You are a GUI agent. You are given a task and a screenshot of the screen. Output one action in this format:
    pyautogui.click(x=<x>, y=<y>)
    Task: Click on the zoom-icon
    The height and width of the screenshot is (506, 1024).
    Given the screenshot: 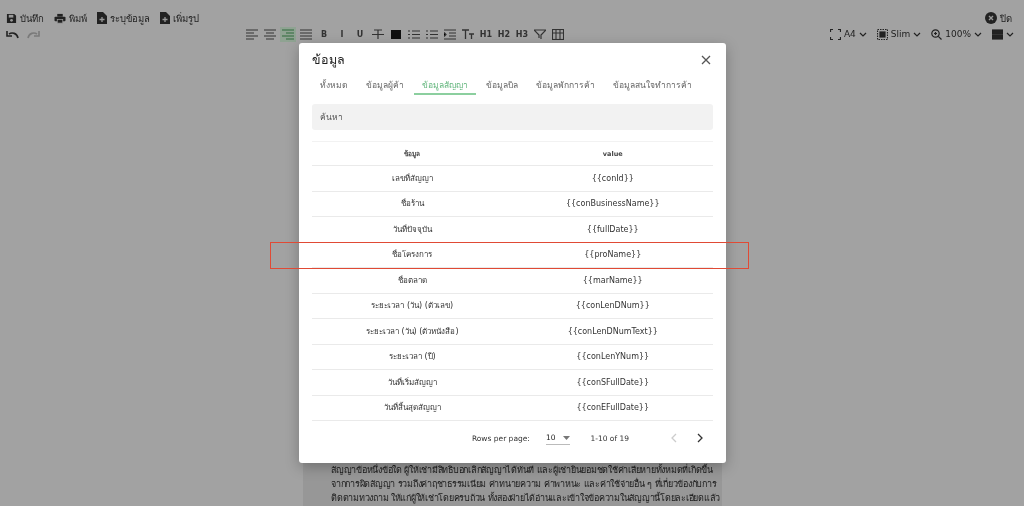 What is the action you would take?
    pyautogui.click(x=937, y=34)
    